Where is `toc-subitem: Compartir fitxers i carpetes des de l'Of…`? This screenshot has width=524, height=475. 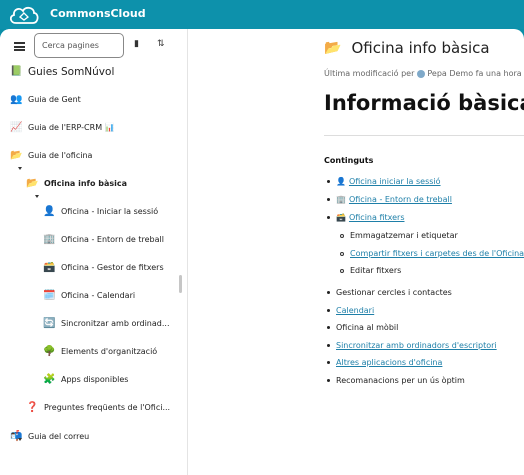 toc-subitem: Compartir fitxers i carpetes des de l'Of… is located at coordinates (432, 253).